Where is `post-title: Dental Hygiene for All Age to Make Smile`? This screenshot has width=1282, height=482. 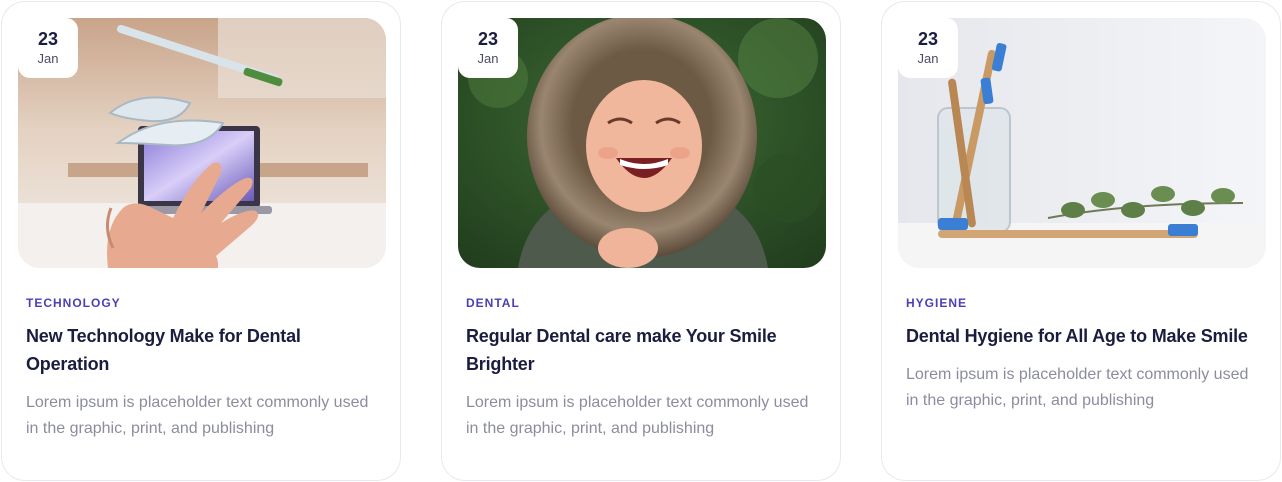
post-title: Dental Hygiene for All Age to Make Smile is located at coordinates (1086, 336).